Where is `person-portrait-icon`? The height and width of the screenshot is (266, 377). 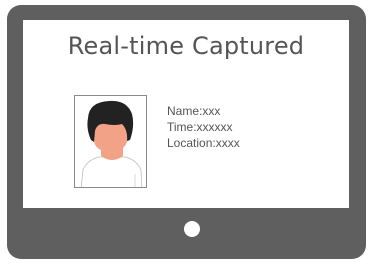 person-portrait-icon is located at coordinates (111, 143).